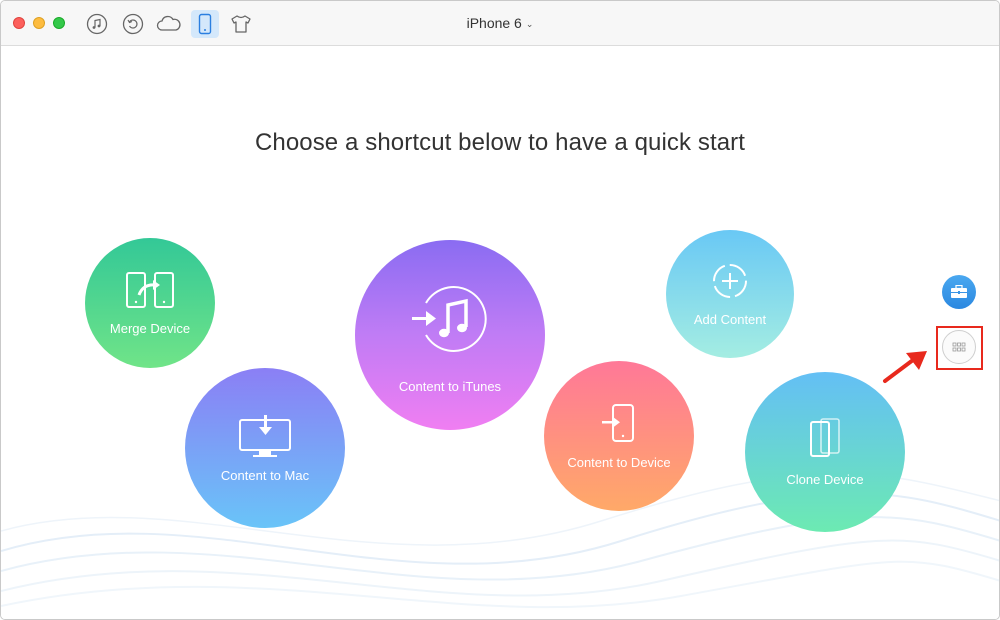  I want to click on clone-device-button: Clone Device, so click(825, 452).